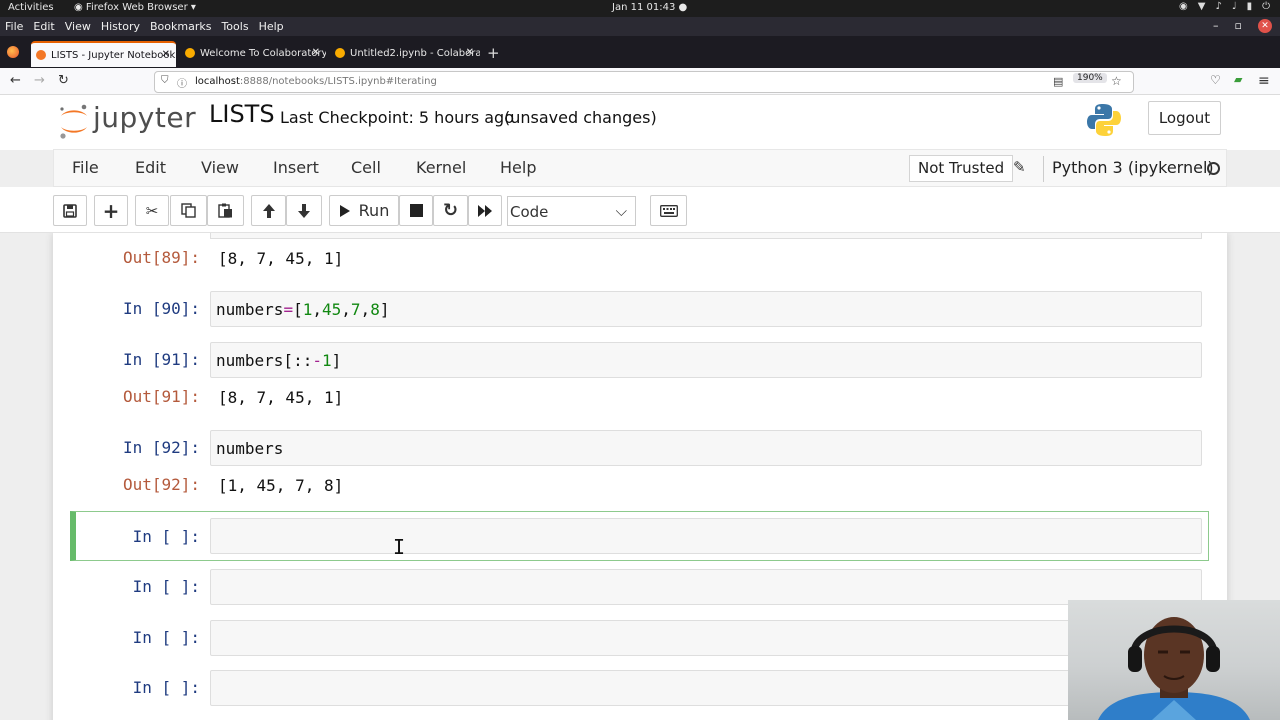 This screenshot has height=720, width=1280. What do you see at coordinates (152, 210) in the screenshot?
I see `cut-button: ✂` at bounding box center [152, 210].